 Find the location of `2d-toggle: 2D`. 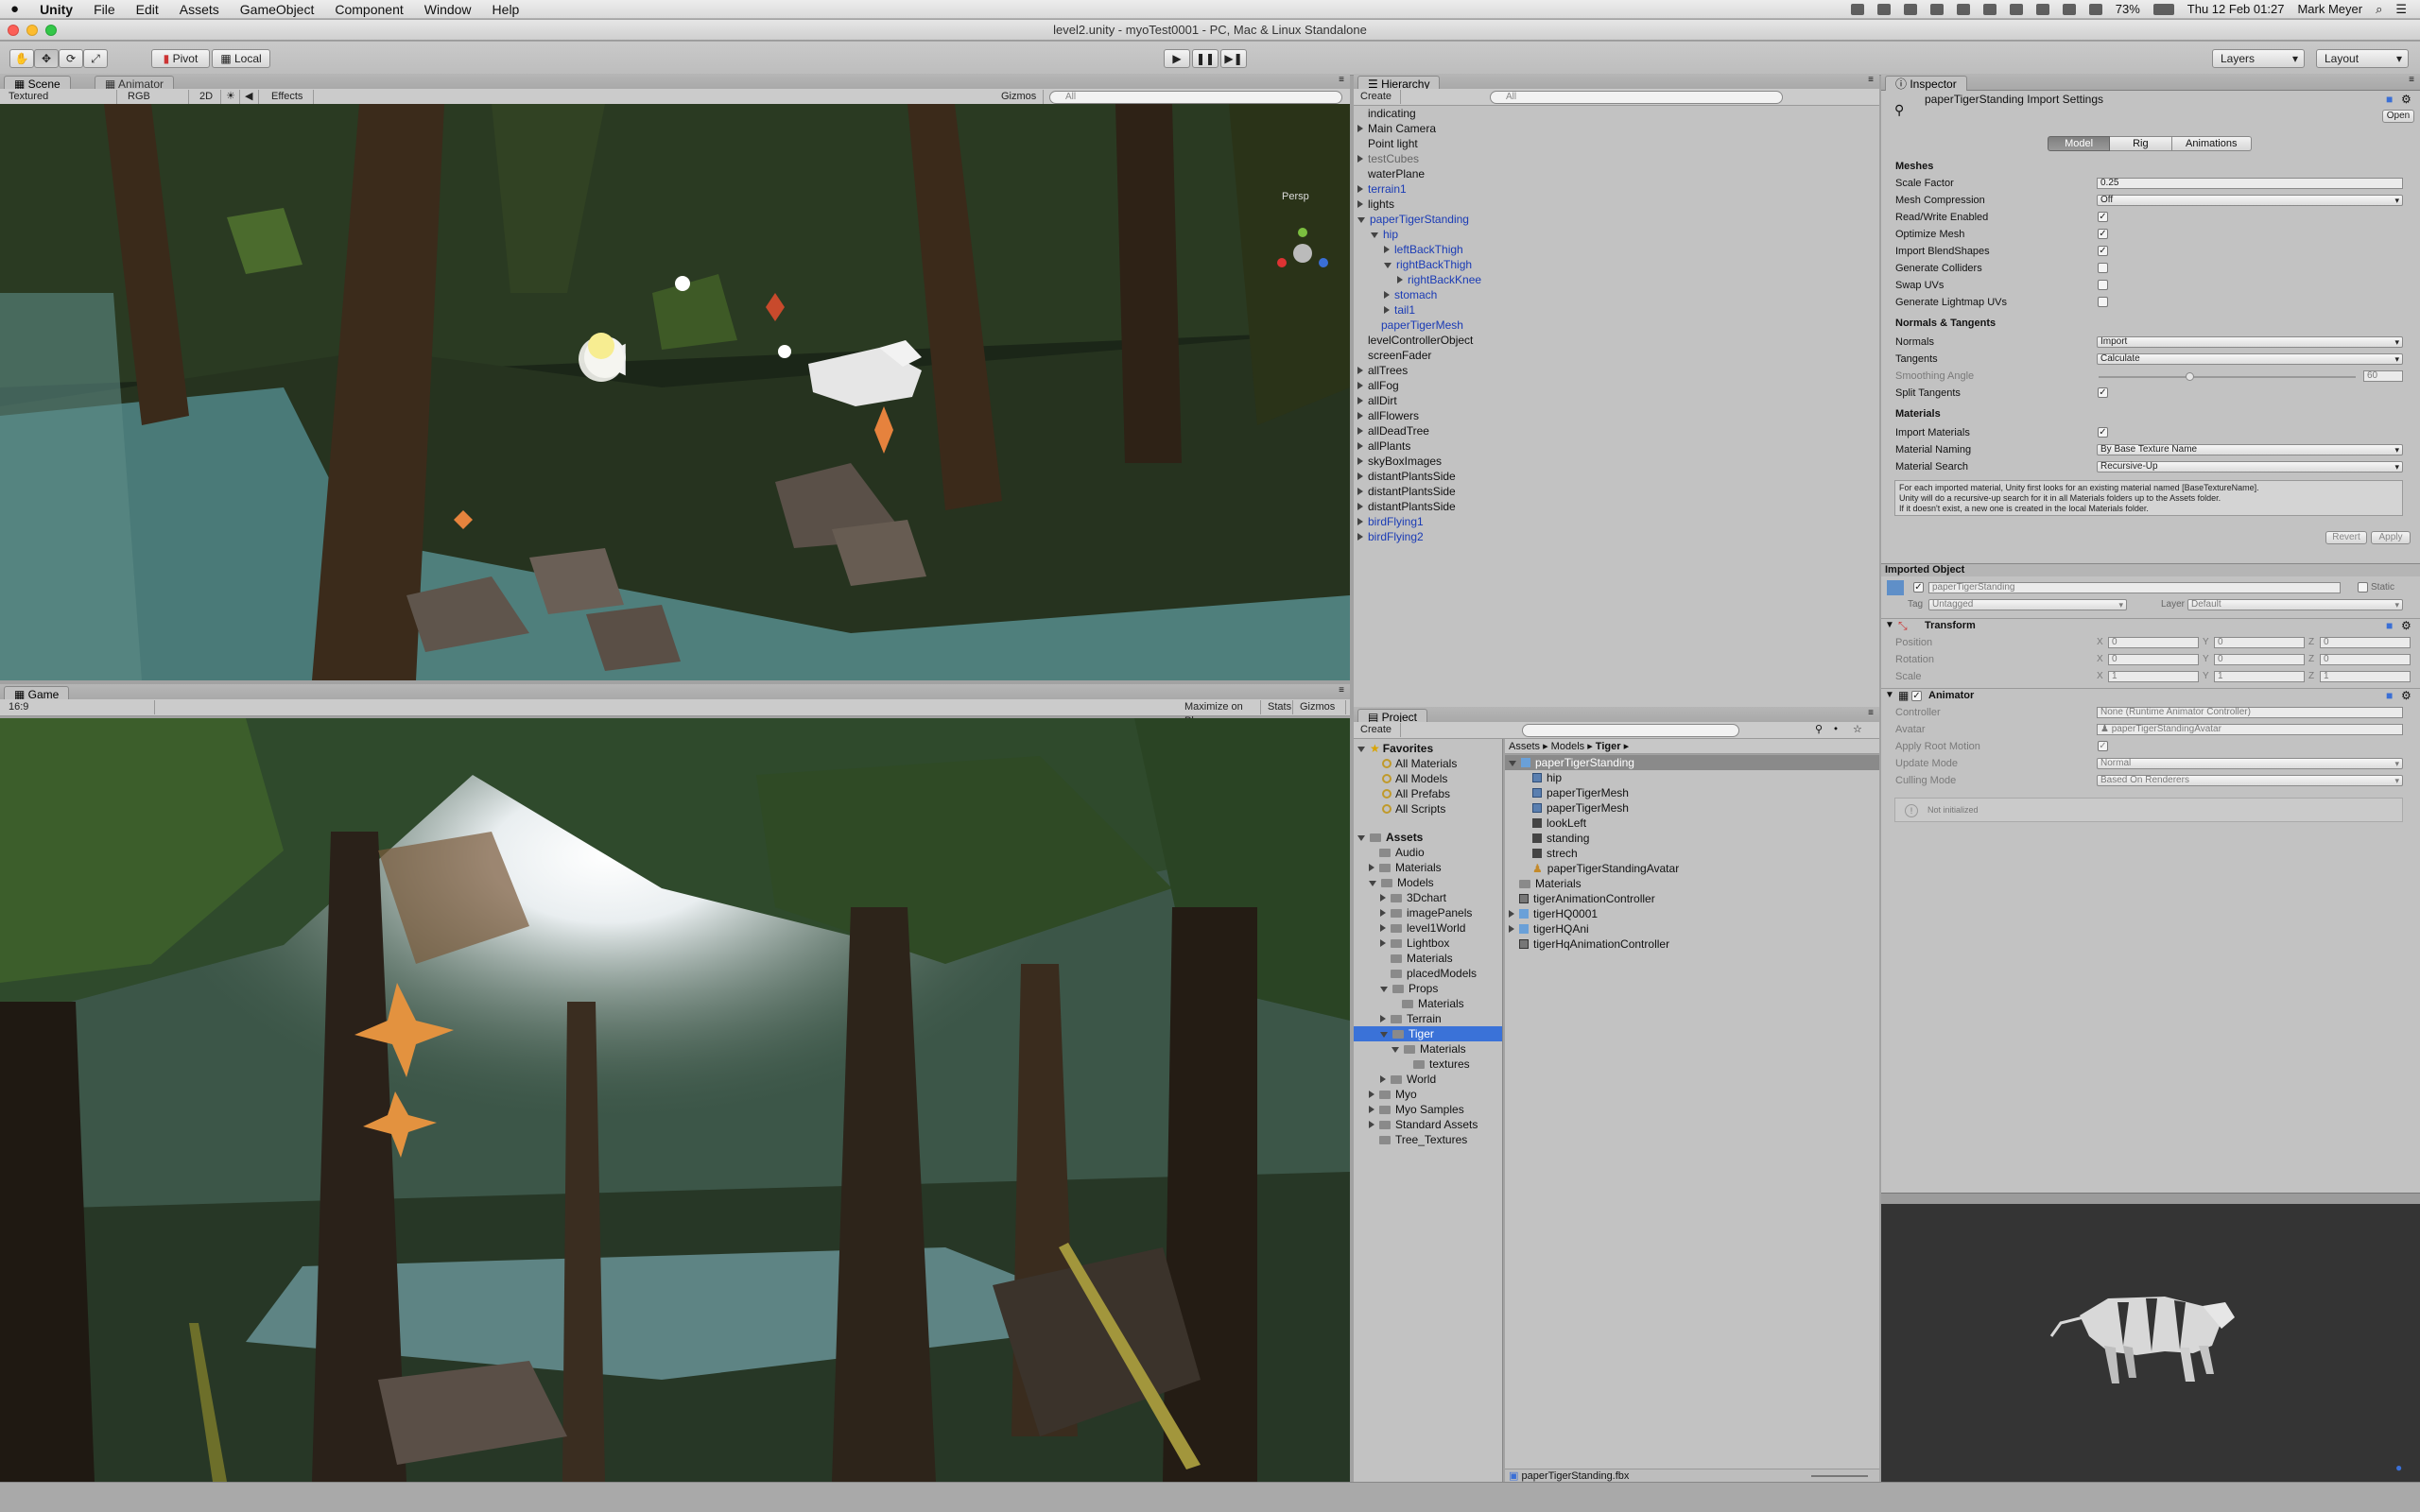

2d-toggle: 2D is located at coordinates (208, 97).